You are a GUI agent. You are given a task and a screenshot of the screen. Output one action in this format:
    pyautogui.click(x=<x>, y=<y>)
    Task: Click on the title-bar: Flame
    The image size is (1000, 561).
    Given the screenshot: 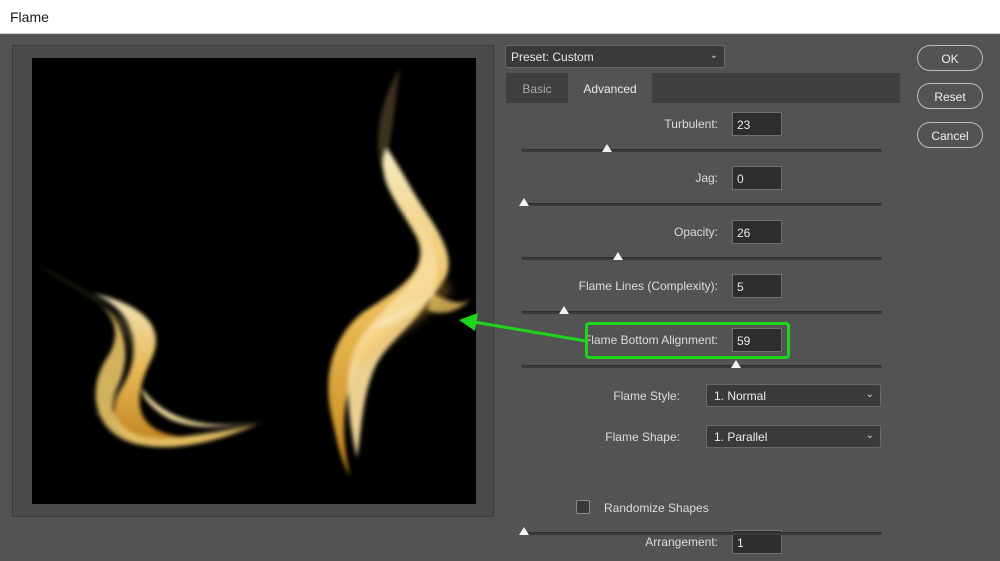 What is the action you would take?
    pyautogui.click(x=500, y=17)
    